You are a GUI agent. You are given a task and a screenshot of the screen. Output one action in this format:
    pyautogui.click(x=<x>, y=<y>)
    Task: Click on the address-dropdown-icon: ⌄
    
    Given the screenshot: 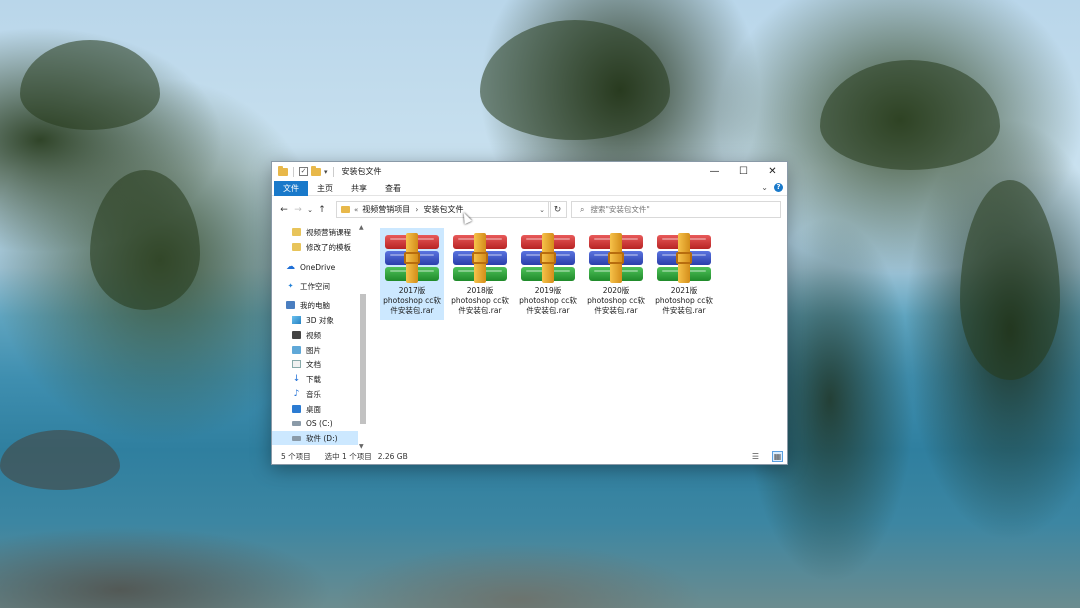 What is the action you would take?
    pyautogui.click(x=542, y=210)
    